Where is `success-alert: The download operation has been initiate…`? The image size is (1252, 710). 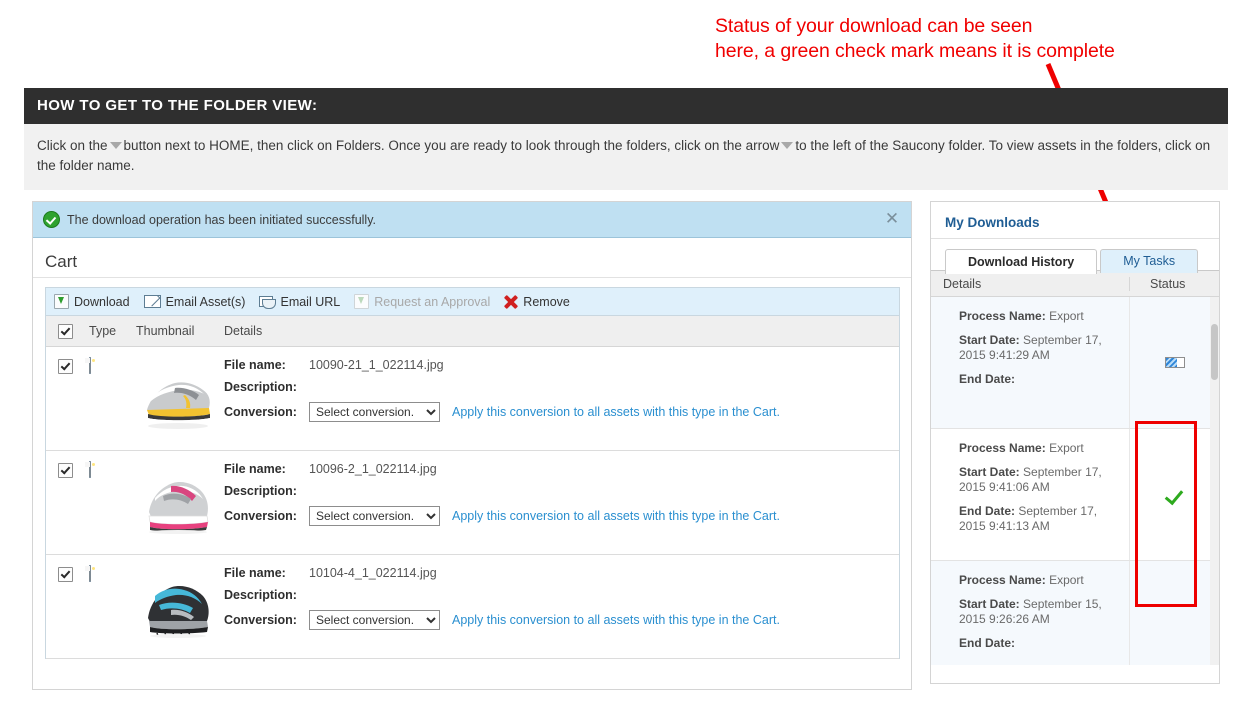
success-alert: The download operation has been initiate… is located at coordinates (472, 220).